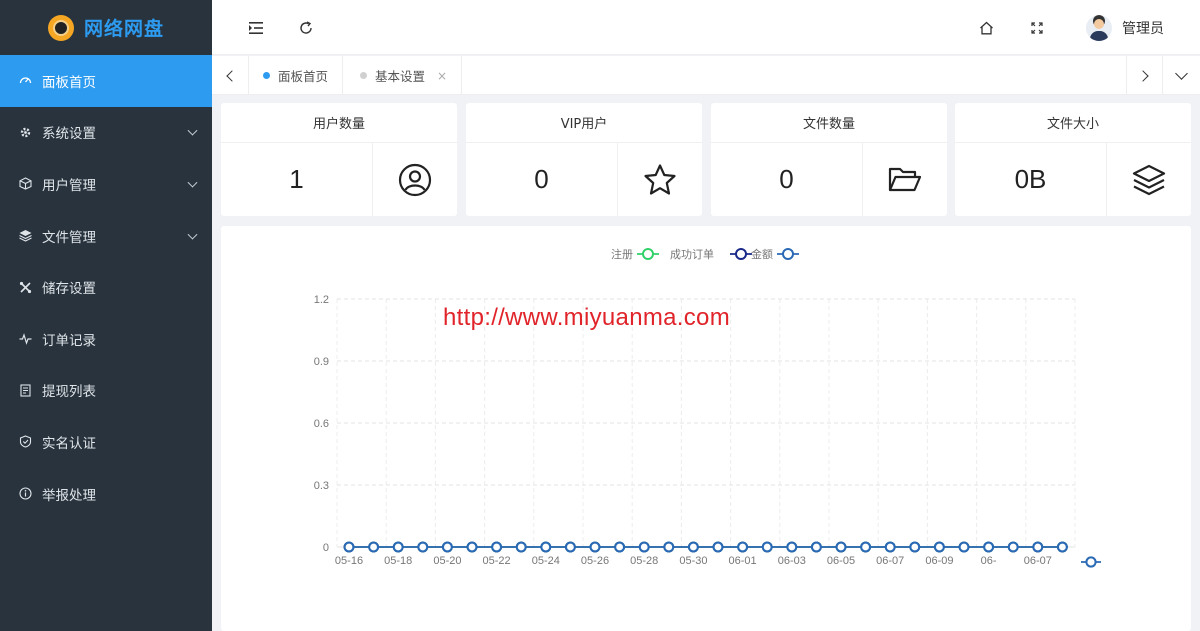  I want to click on x-tick-label: 05-26, so click(595, 561).